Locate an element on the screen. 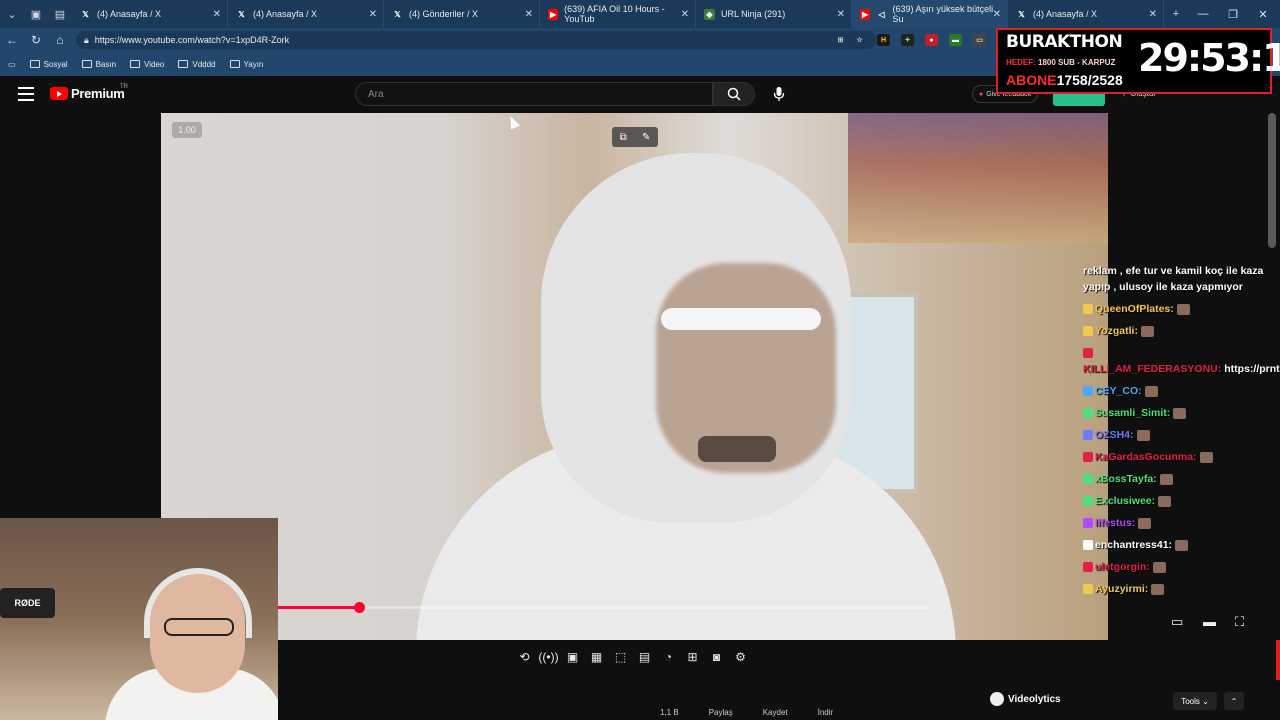 This screenshot has height=720, width=1280. webcam-glasses is located at coordinates (199, 627).